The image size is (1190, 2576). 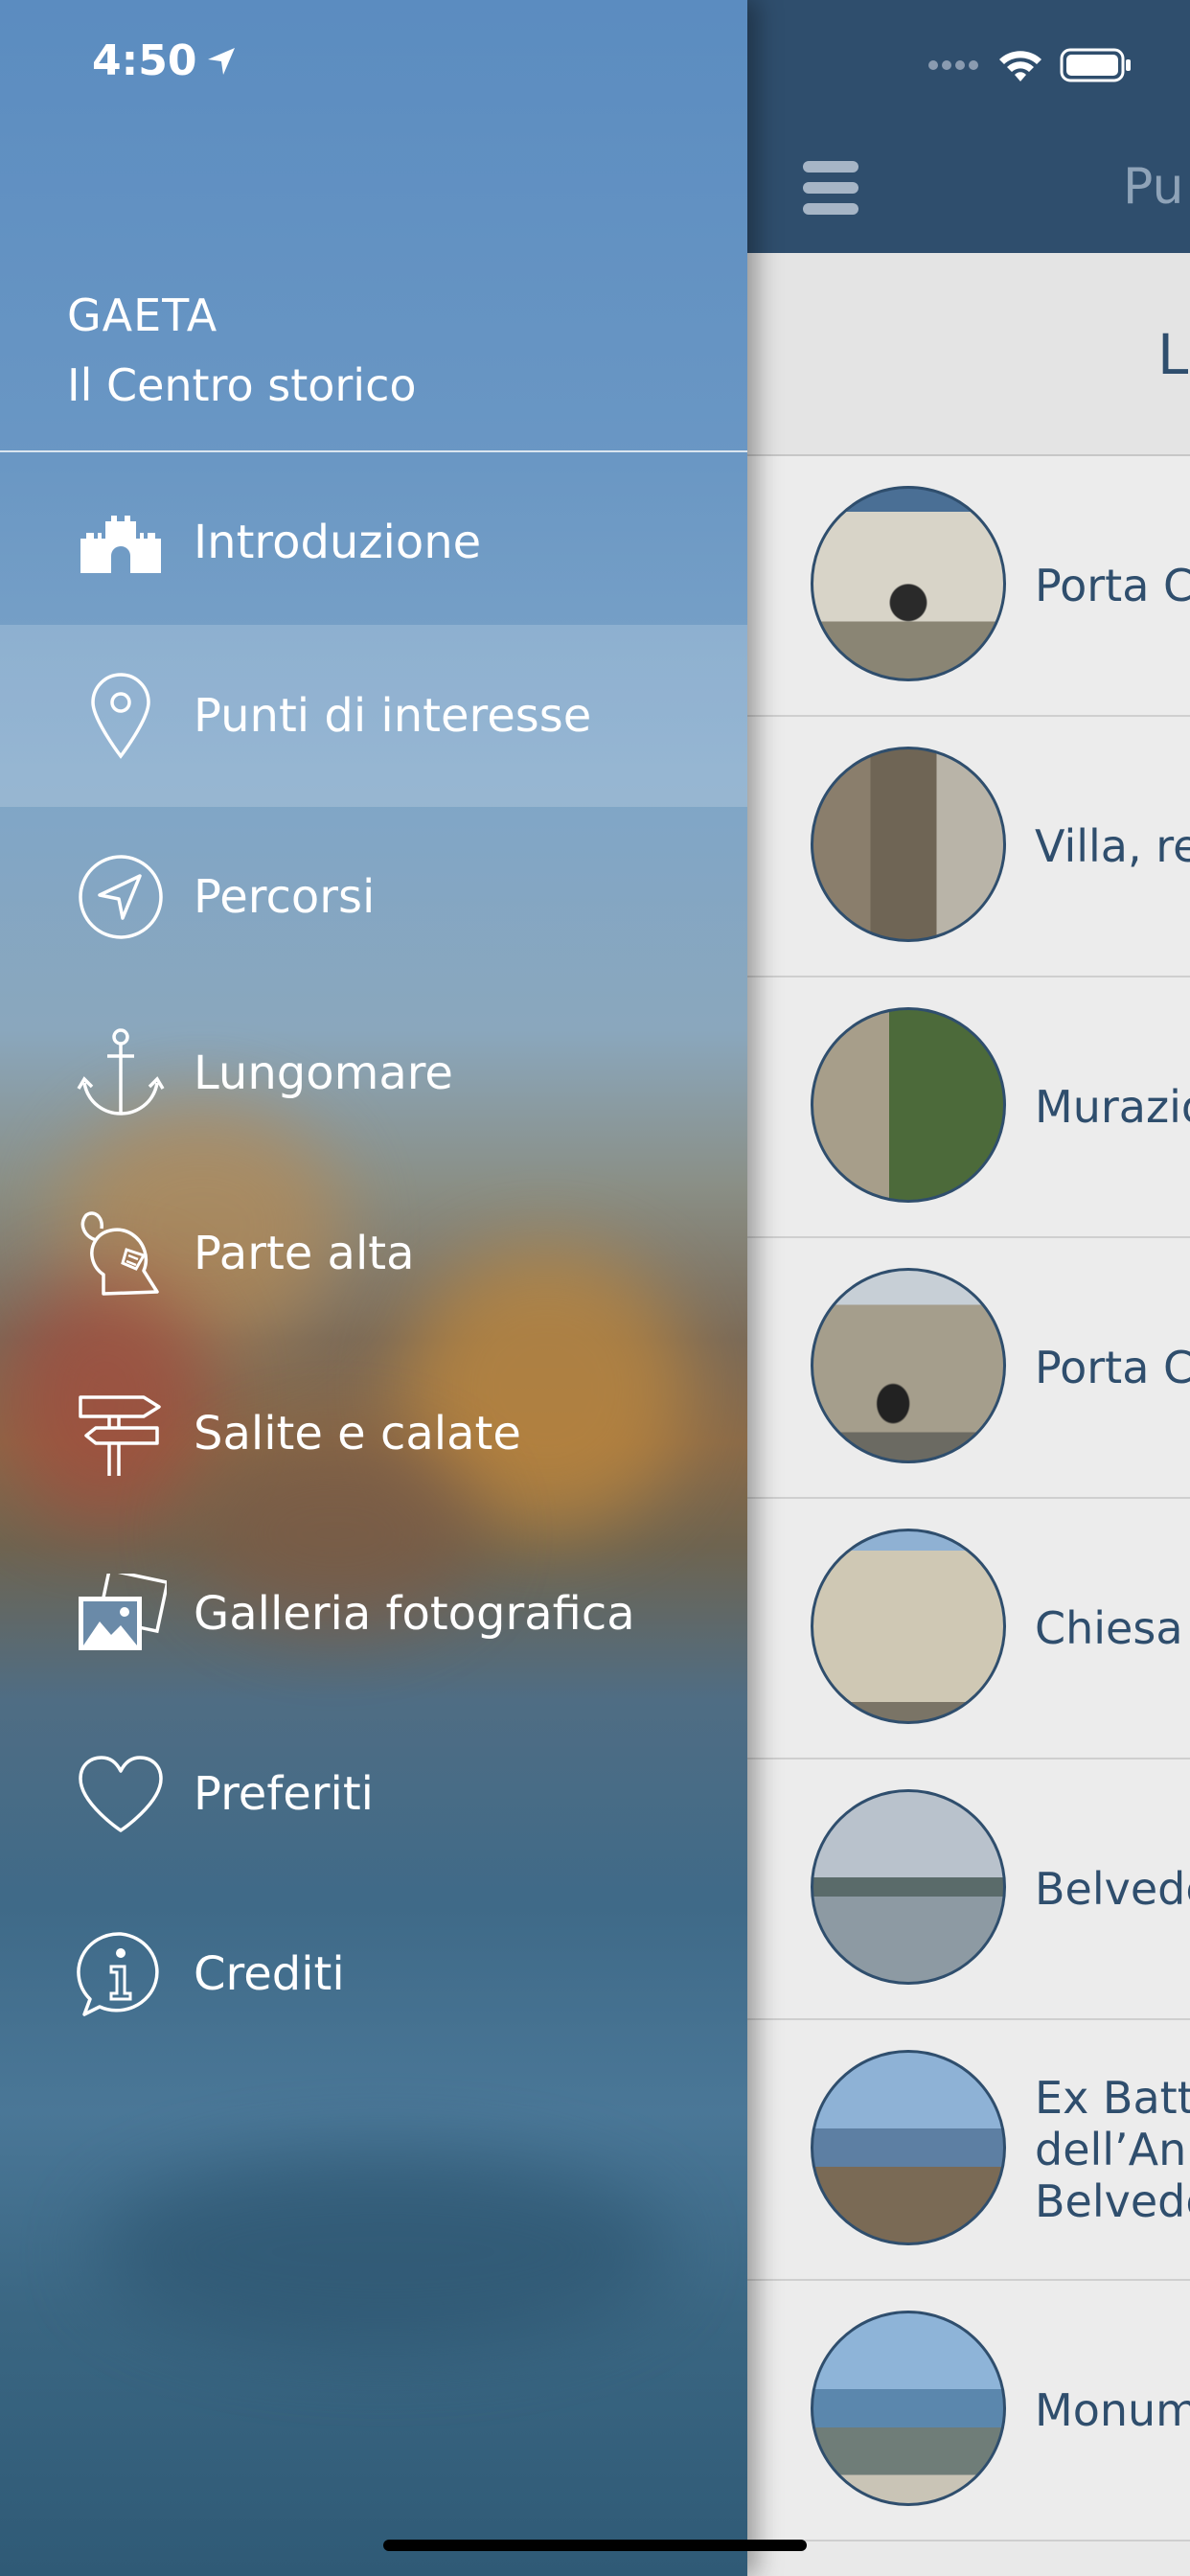 What do you see at coordinates (121, 542) in the screenshot?
I see `castle-icon` at bounding box center [121, 542].